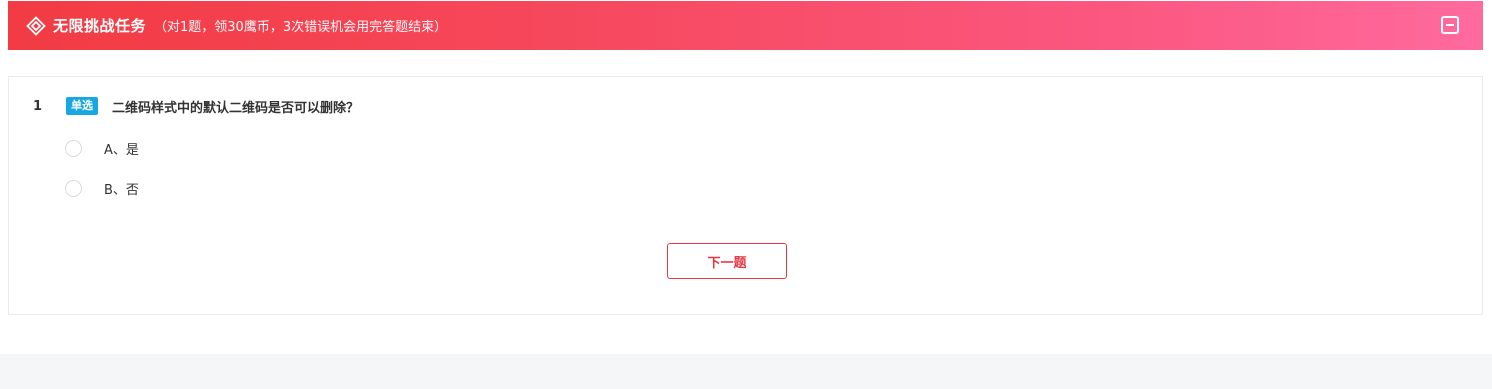 The height and width of the screenshot is (389, 1492). Describe the element at coordinates (301, 27) in the screenshot. I see `header-subtitle: （对1题，领30鹰币，3次错误机会用完答题结束）` at that location.